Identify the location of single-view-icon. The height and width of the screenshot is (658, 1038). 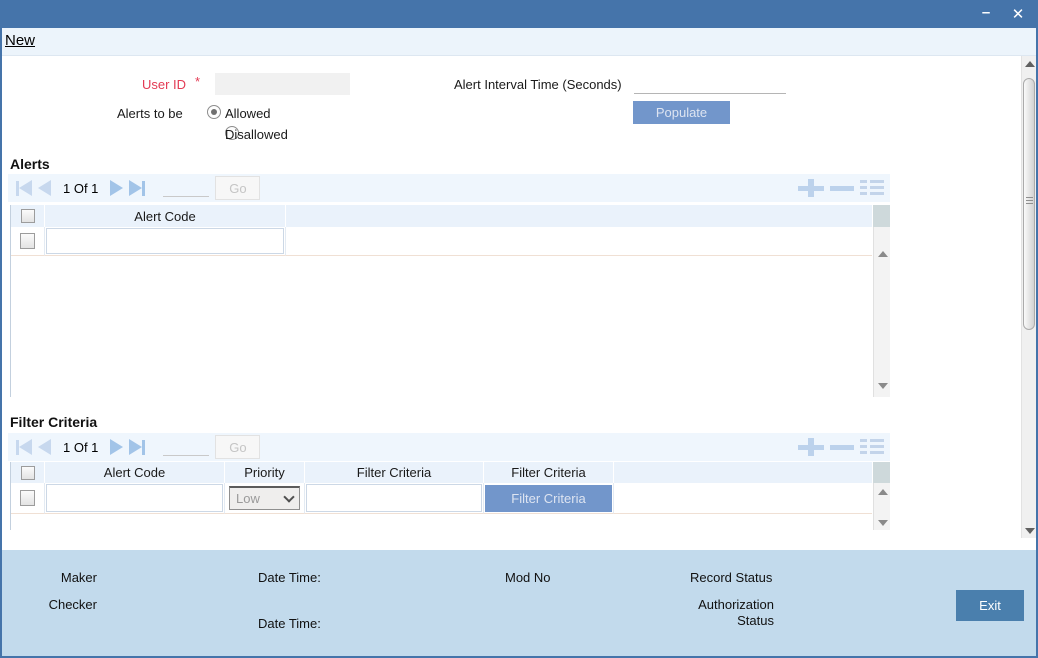
(872, 188).